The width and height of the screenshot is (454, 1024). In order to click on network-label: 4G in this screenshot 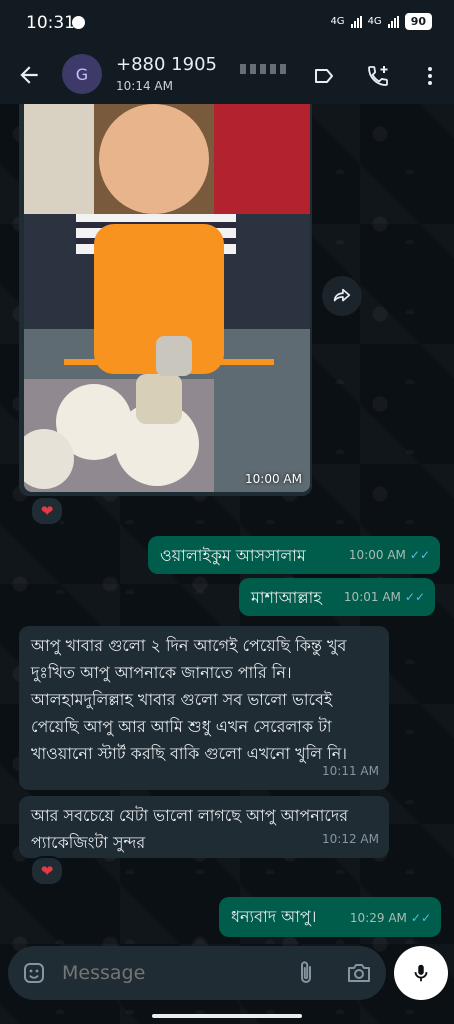, I will do `click(337, 21)`.